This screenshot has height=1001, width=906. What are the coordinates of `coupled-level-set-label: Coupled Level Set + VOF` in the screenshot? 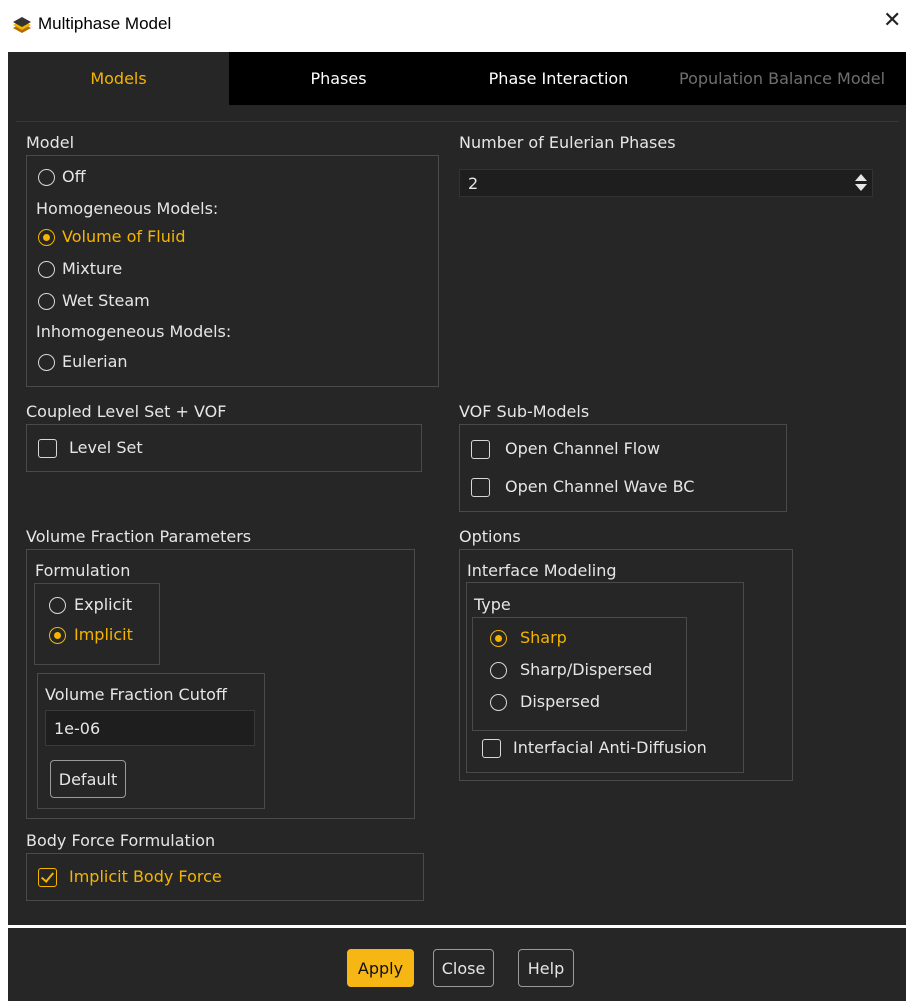 It's located at (126, 411).